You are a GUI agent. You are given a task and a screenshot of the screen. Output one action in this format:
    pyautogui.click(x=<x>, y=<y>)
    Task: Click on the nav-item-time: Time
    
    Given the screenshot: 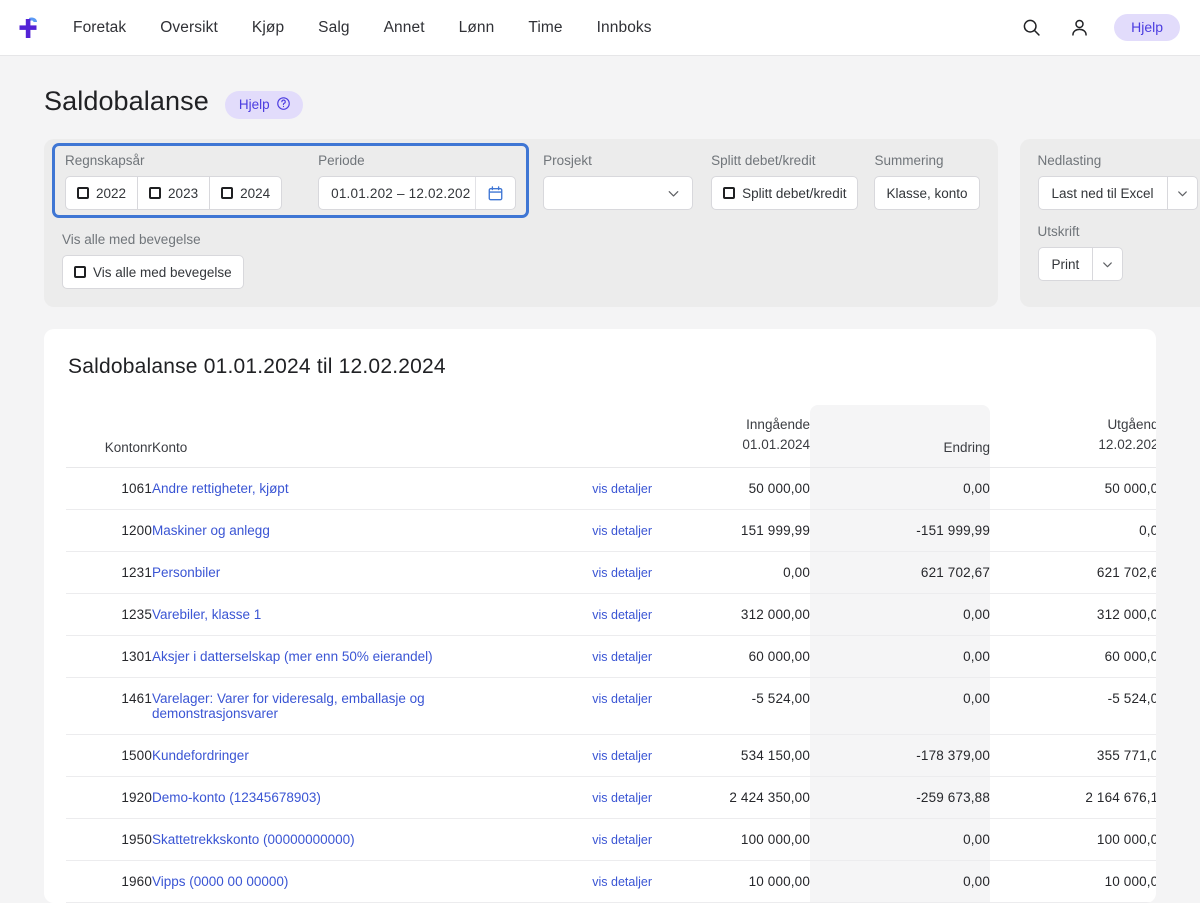 What is the action you would take?
    pyautogui.click(x=545, y=28)
    